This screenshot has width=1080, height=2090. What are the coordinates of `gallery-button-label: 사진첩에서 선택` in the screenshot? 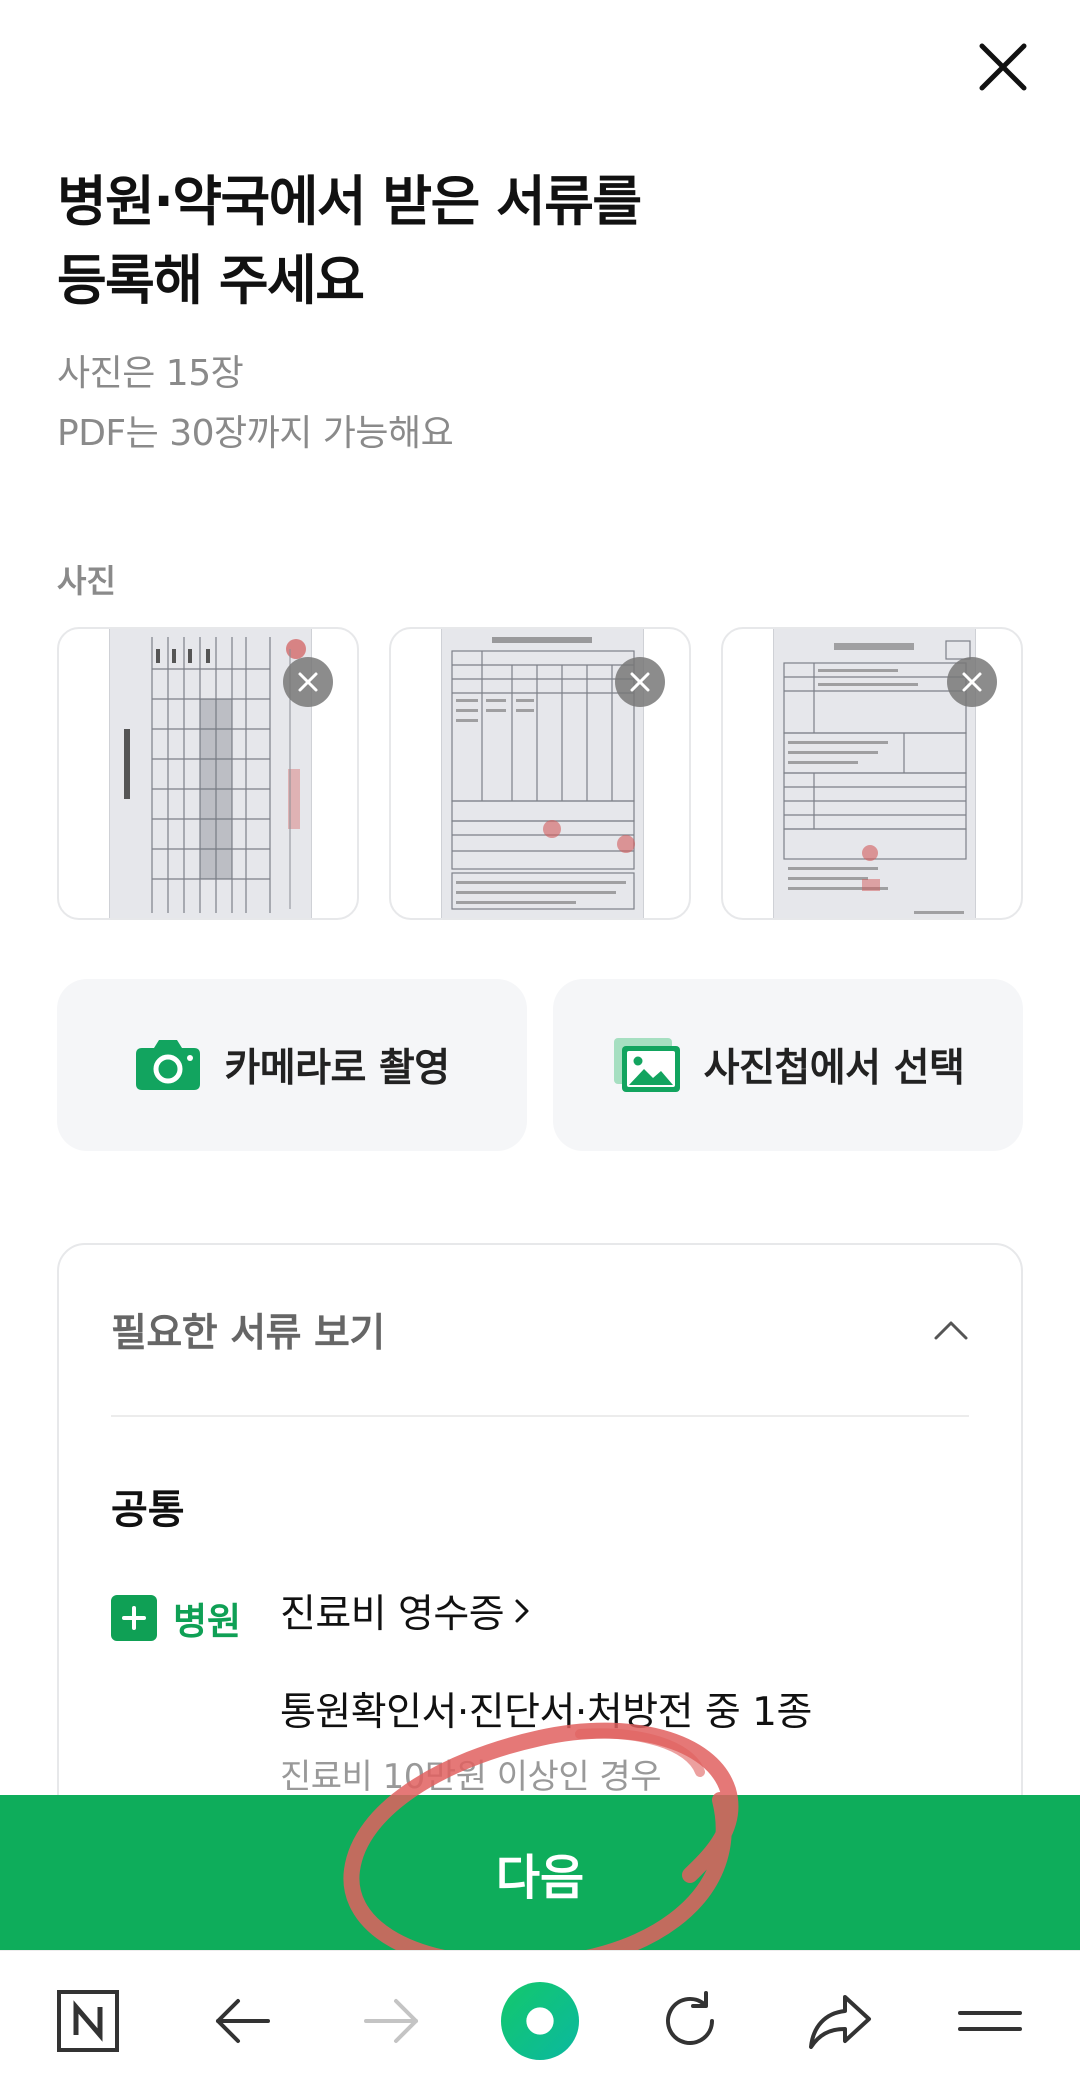 It's located at (834, 1068).